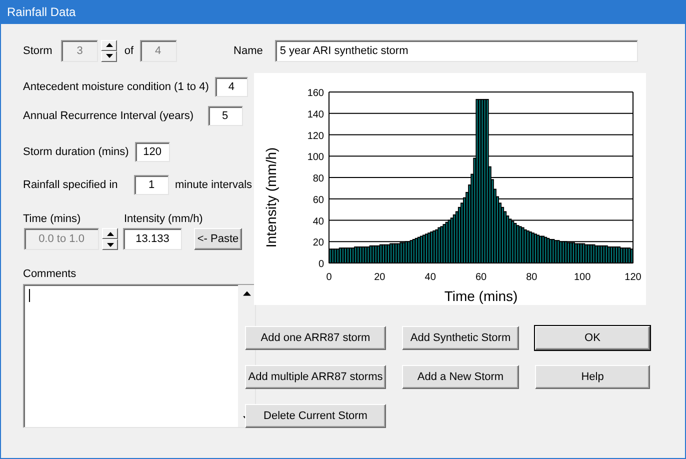  What do you see at coordinates (315, 158) in the screenshot?
I see `y-tick-label: 100` at bounding box center [315, 158].